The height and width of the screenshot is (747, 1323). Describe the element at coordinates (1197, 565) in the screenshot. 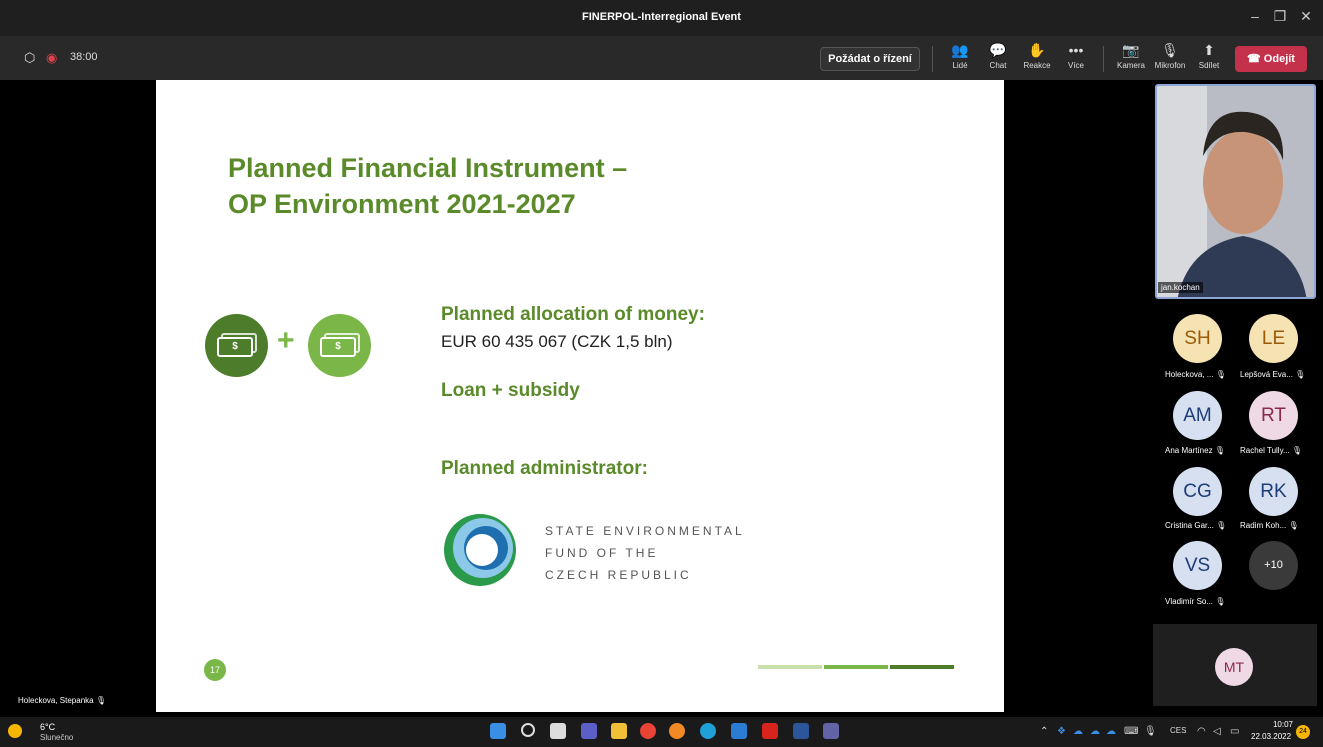

I see `avatar: VS` at that location.